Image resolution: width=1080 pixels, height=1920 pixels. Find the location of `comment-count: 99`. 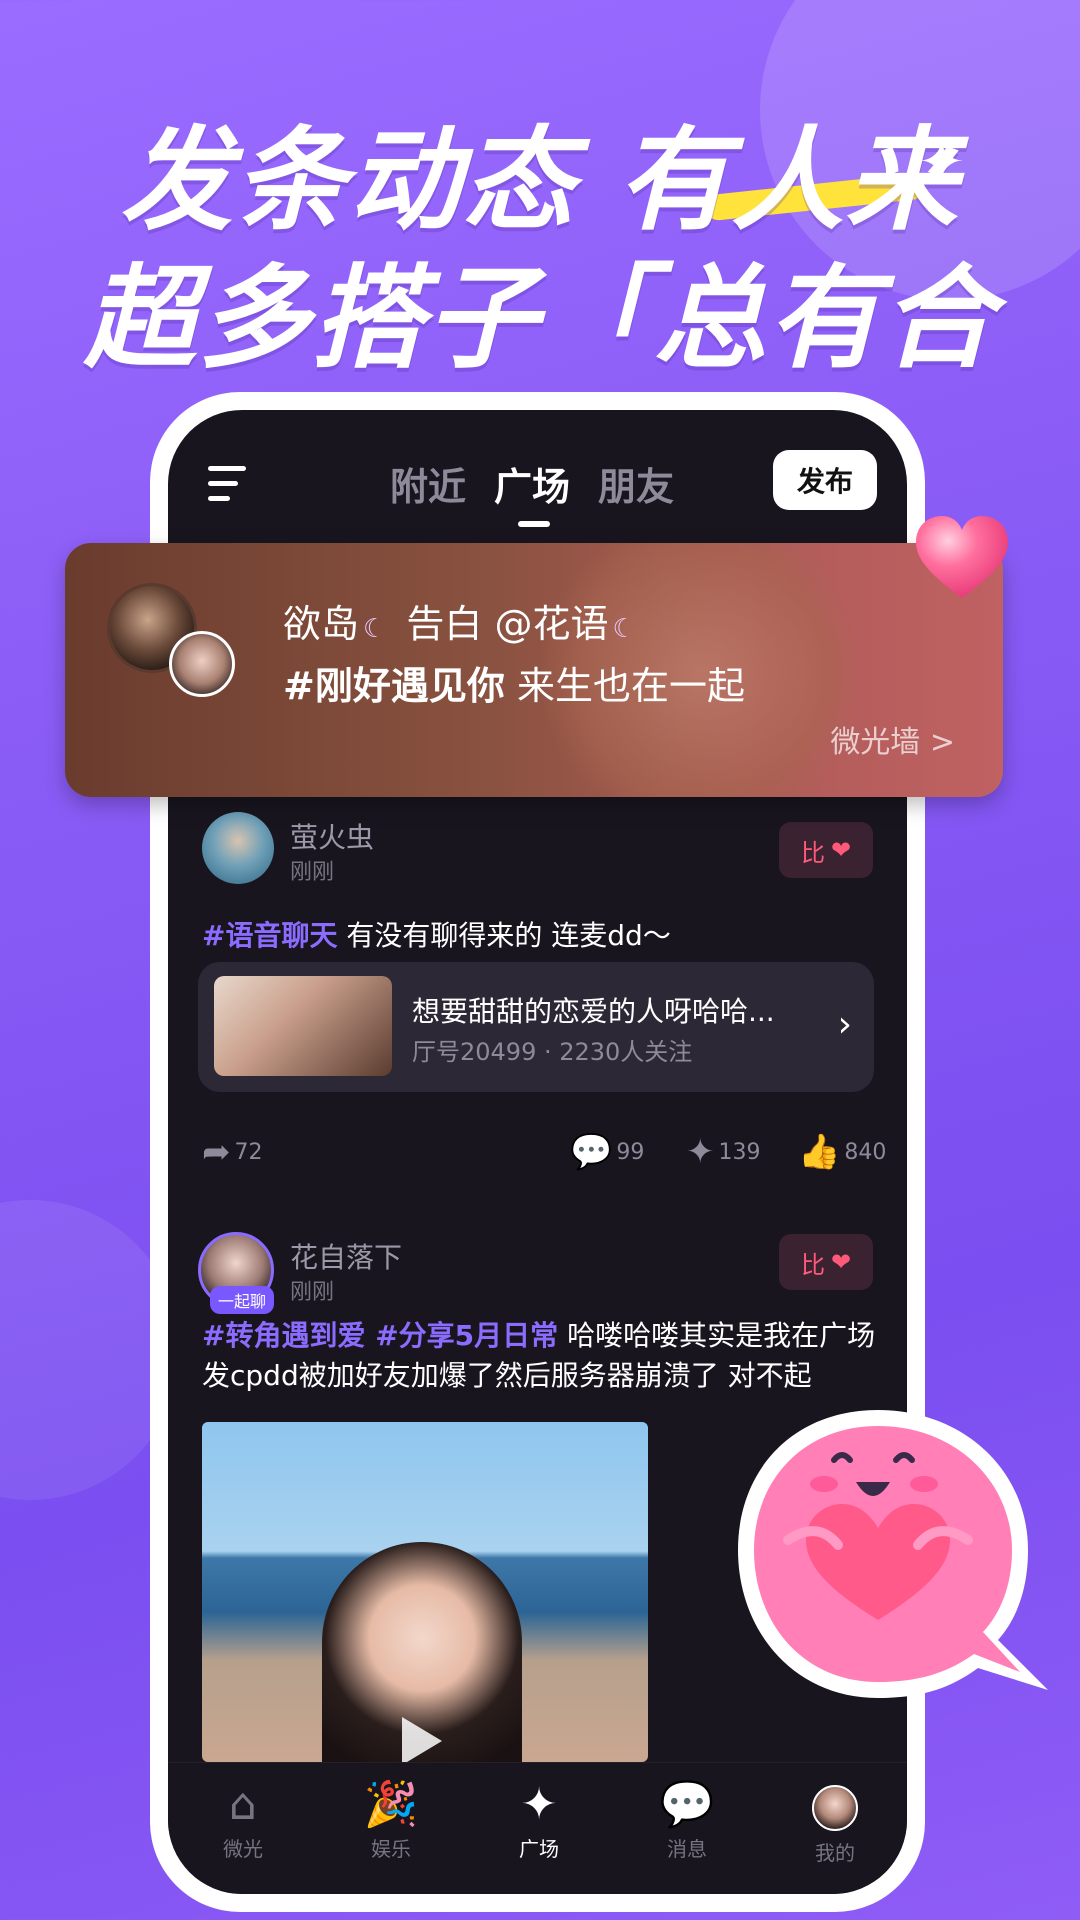

comment-count: 99 is located at coordinates (630, 1152).